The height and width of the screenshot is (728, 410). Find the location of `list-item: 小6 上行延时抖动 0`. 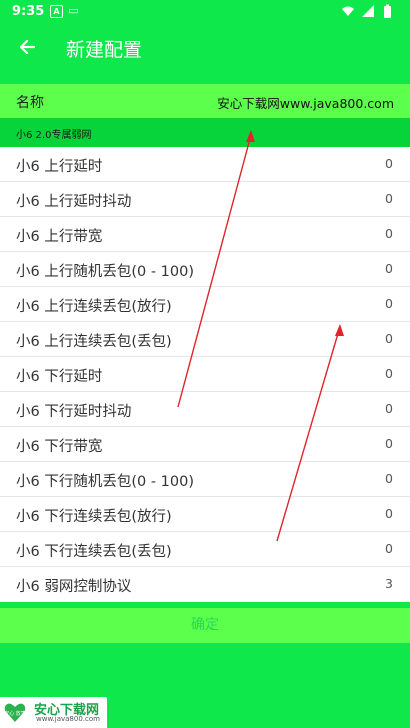

list-item: 小6 上行延时抖动 0 is located at coordinates (205, 199).